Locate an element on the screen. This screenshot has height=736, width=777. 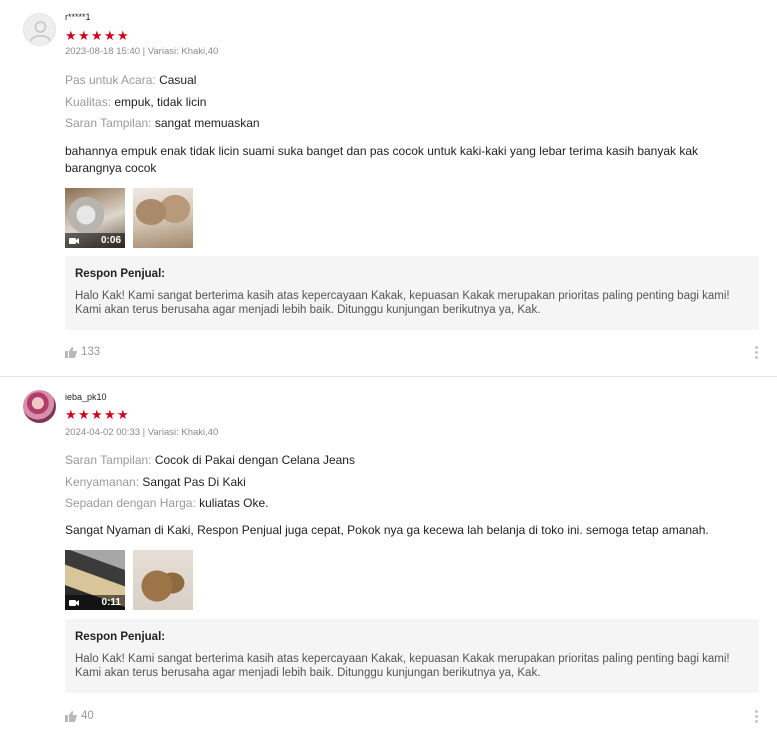
reviewer-username: ieba_pk10 is located at coordinates (86, 397).